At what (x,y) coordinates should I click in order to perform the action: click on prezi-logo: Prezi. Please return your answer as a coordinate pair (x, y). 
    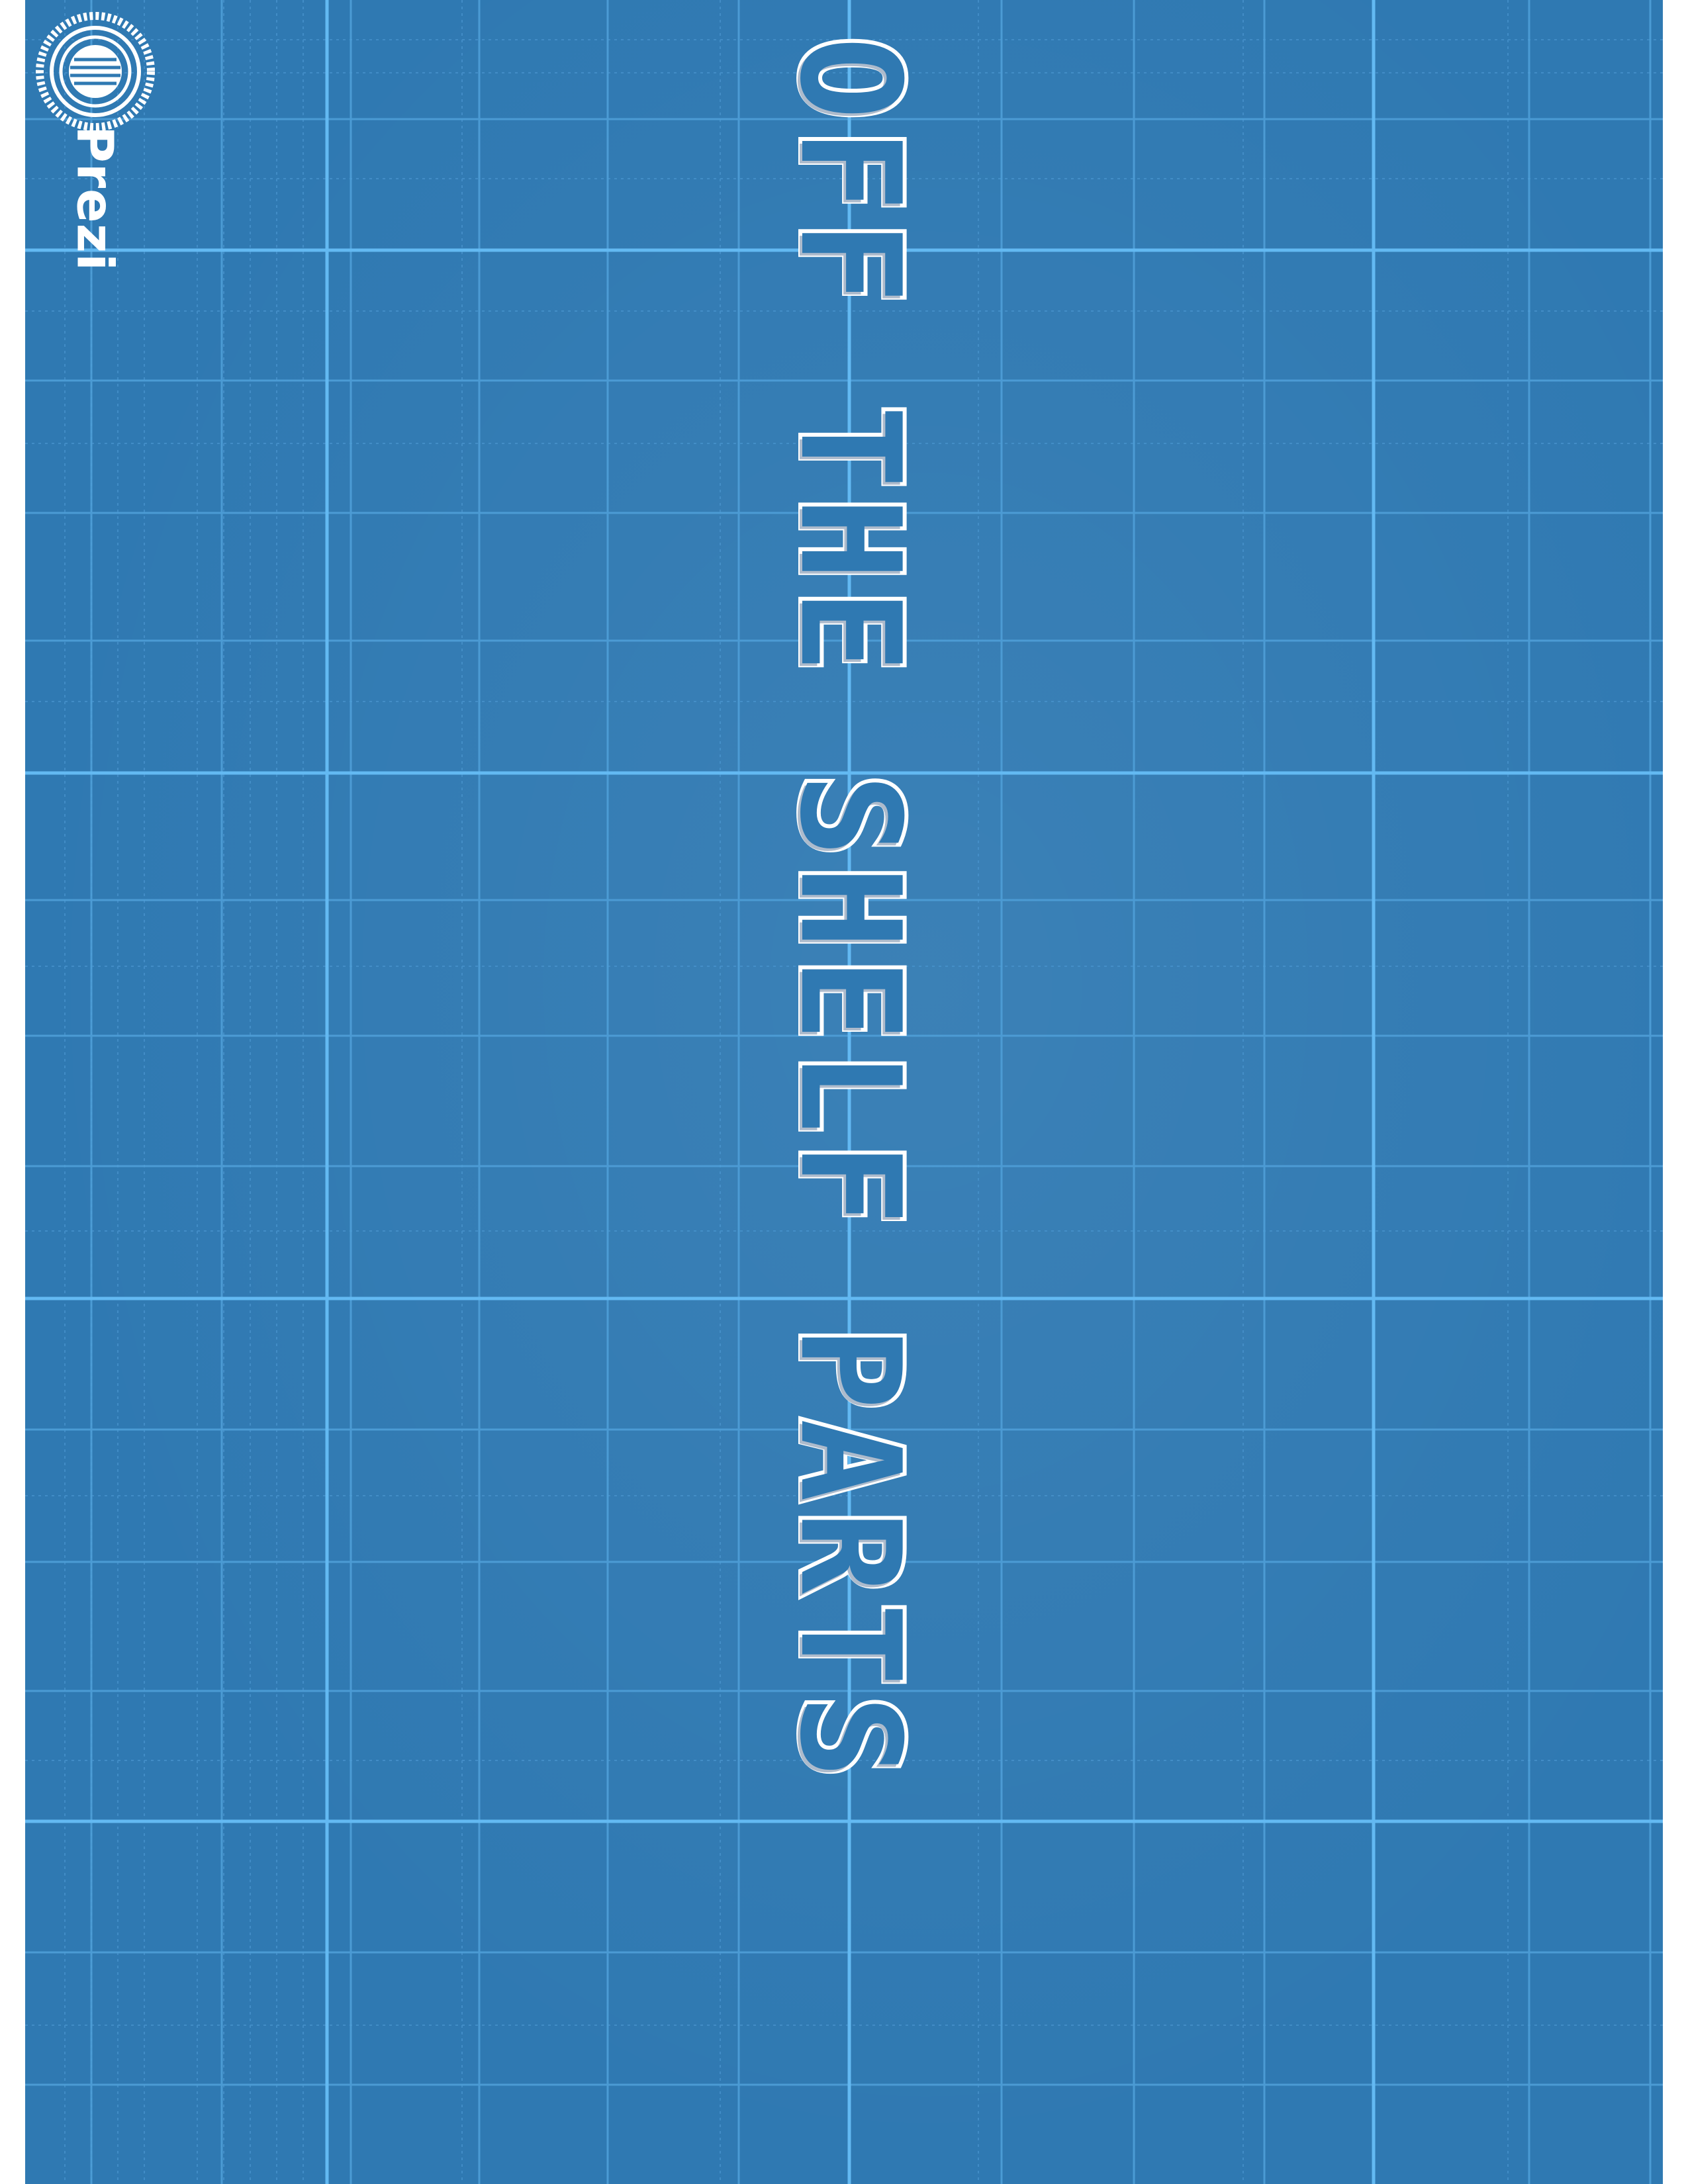
    Looking at the image, I should click on (111, 145).